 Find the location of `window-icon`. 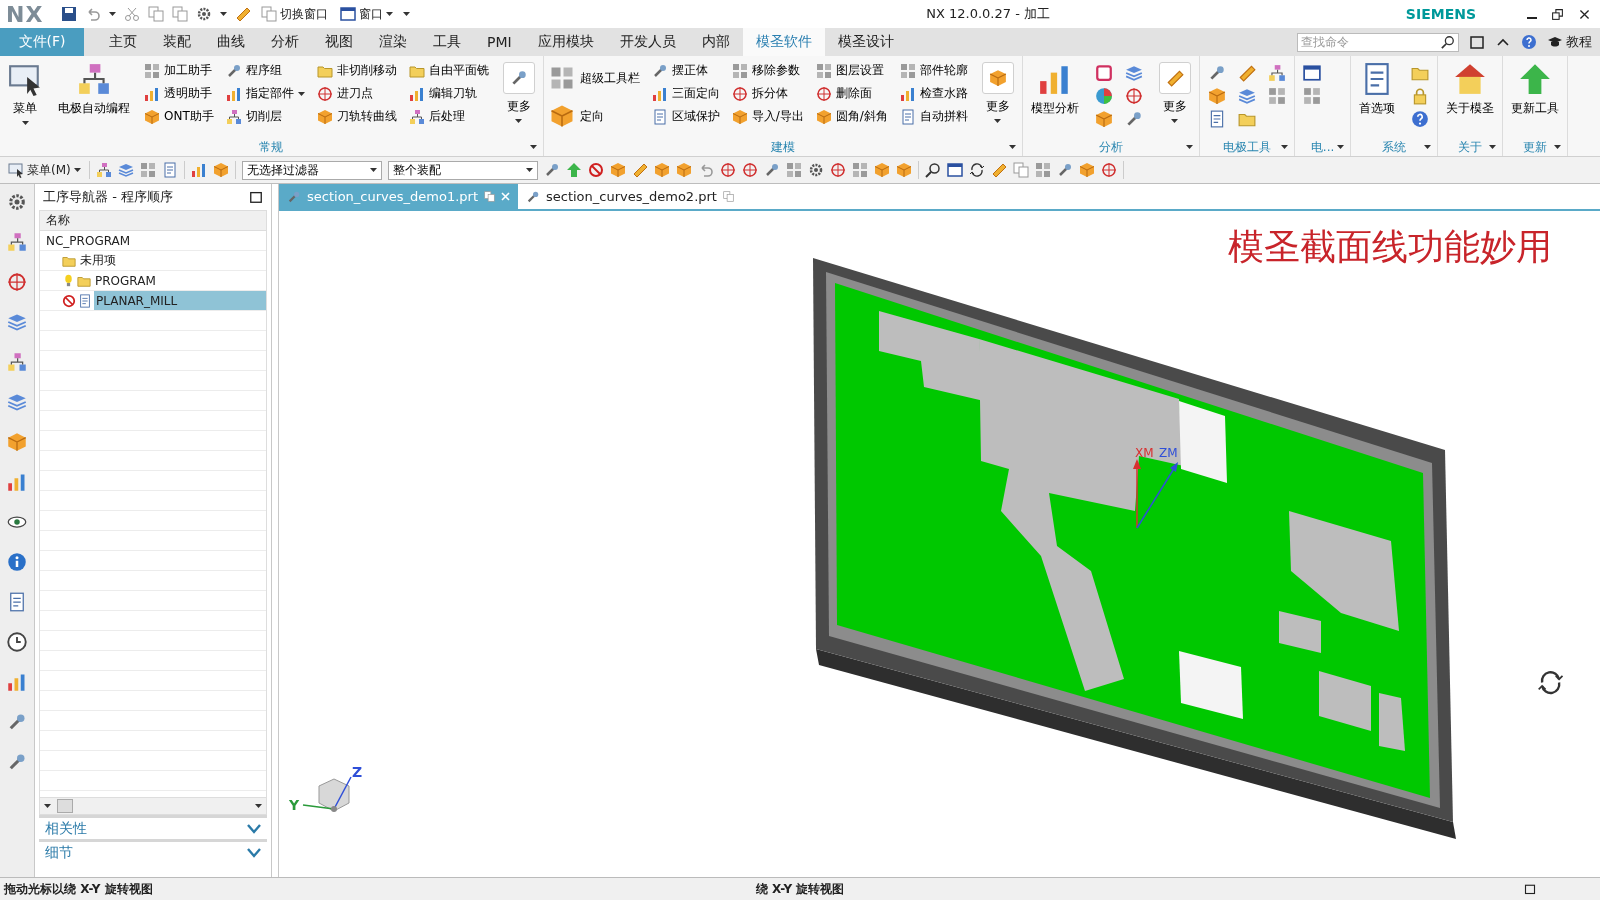

window-icon is located at coordinates (954, 170).